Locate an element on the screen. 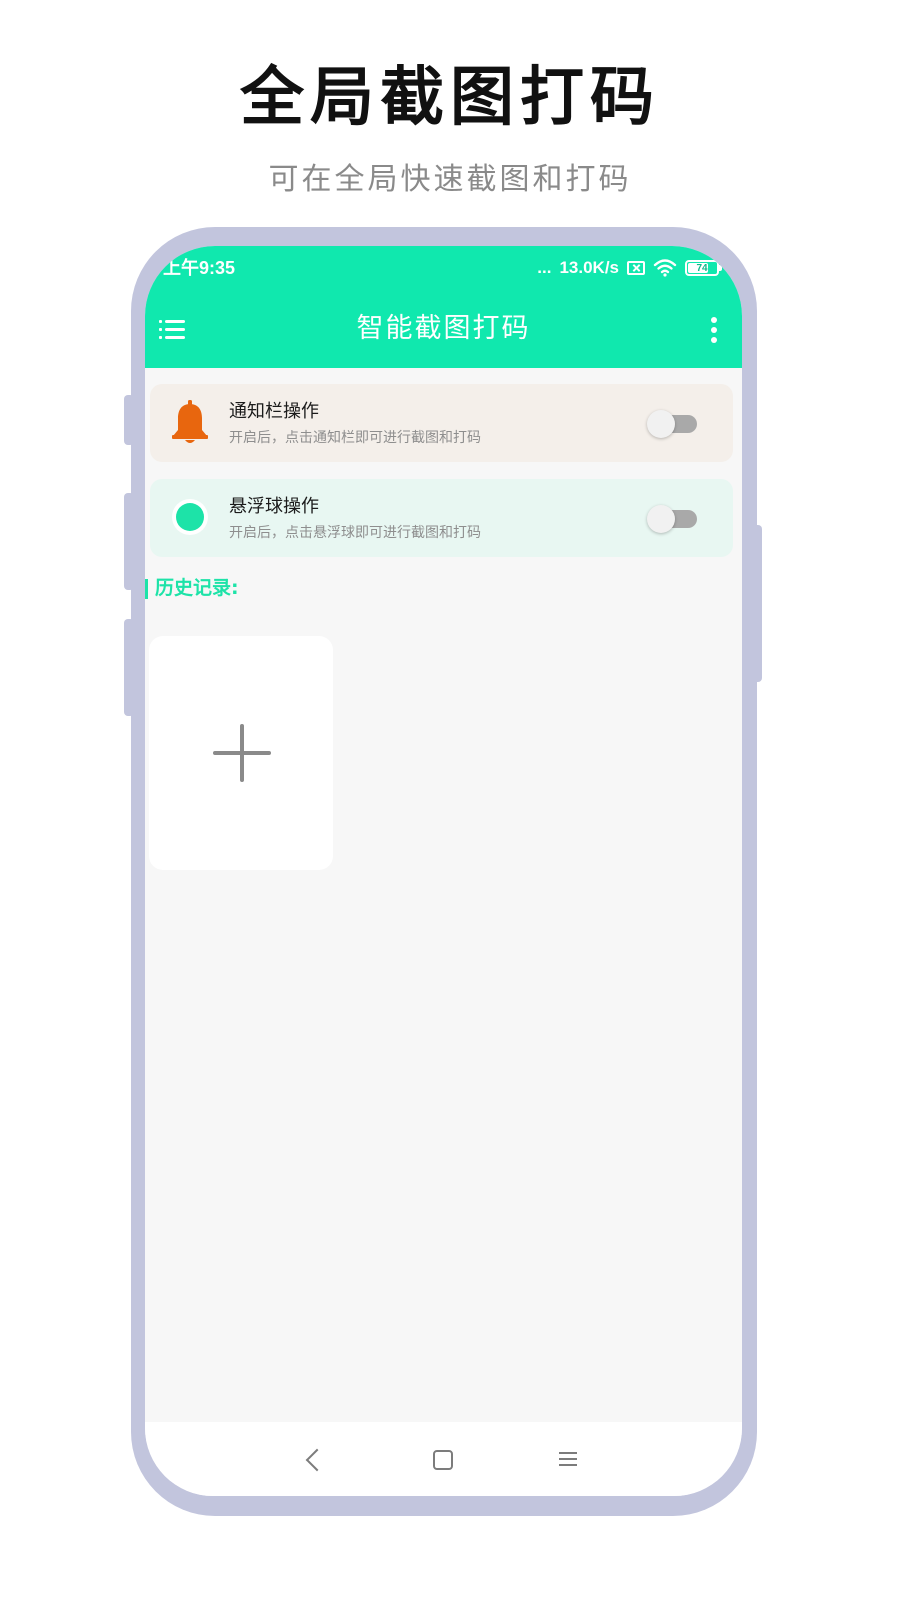  add-screenshot-tile is located at coordinates (241, 753).